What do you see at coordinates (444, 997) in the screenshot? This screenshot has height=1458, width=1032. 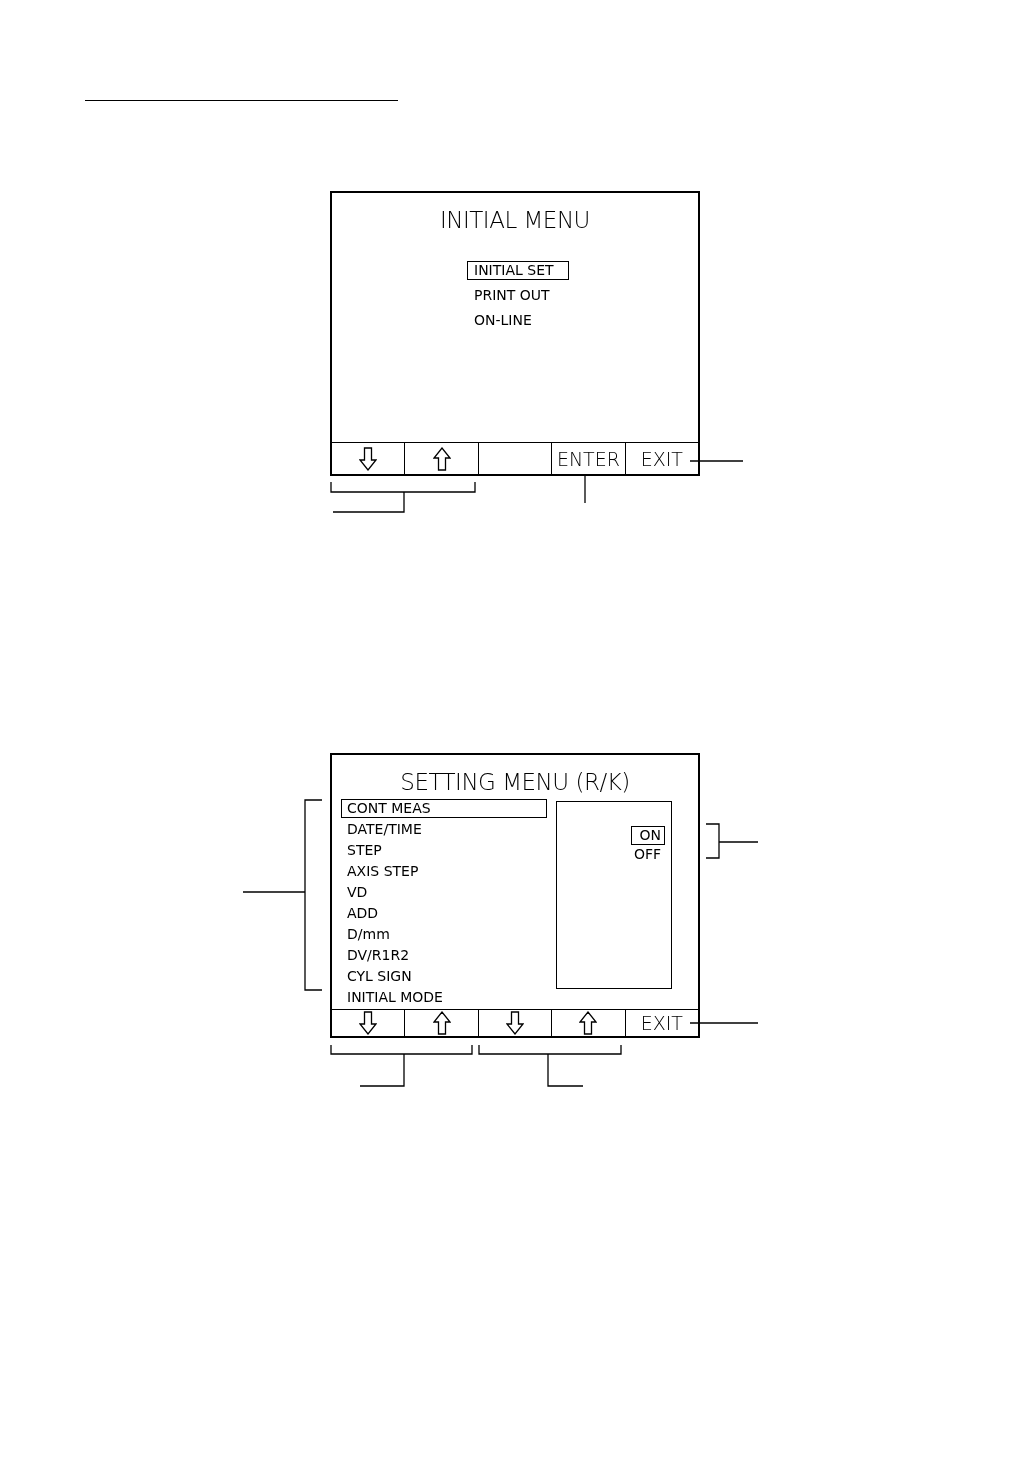 I see `setting-item: INITIAL MODE` at bounding box center [444, 997].